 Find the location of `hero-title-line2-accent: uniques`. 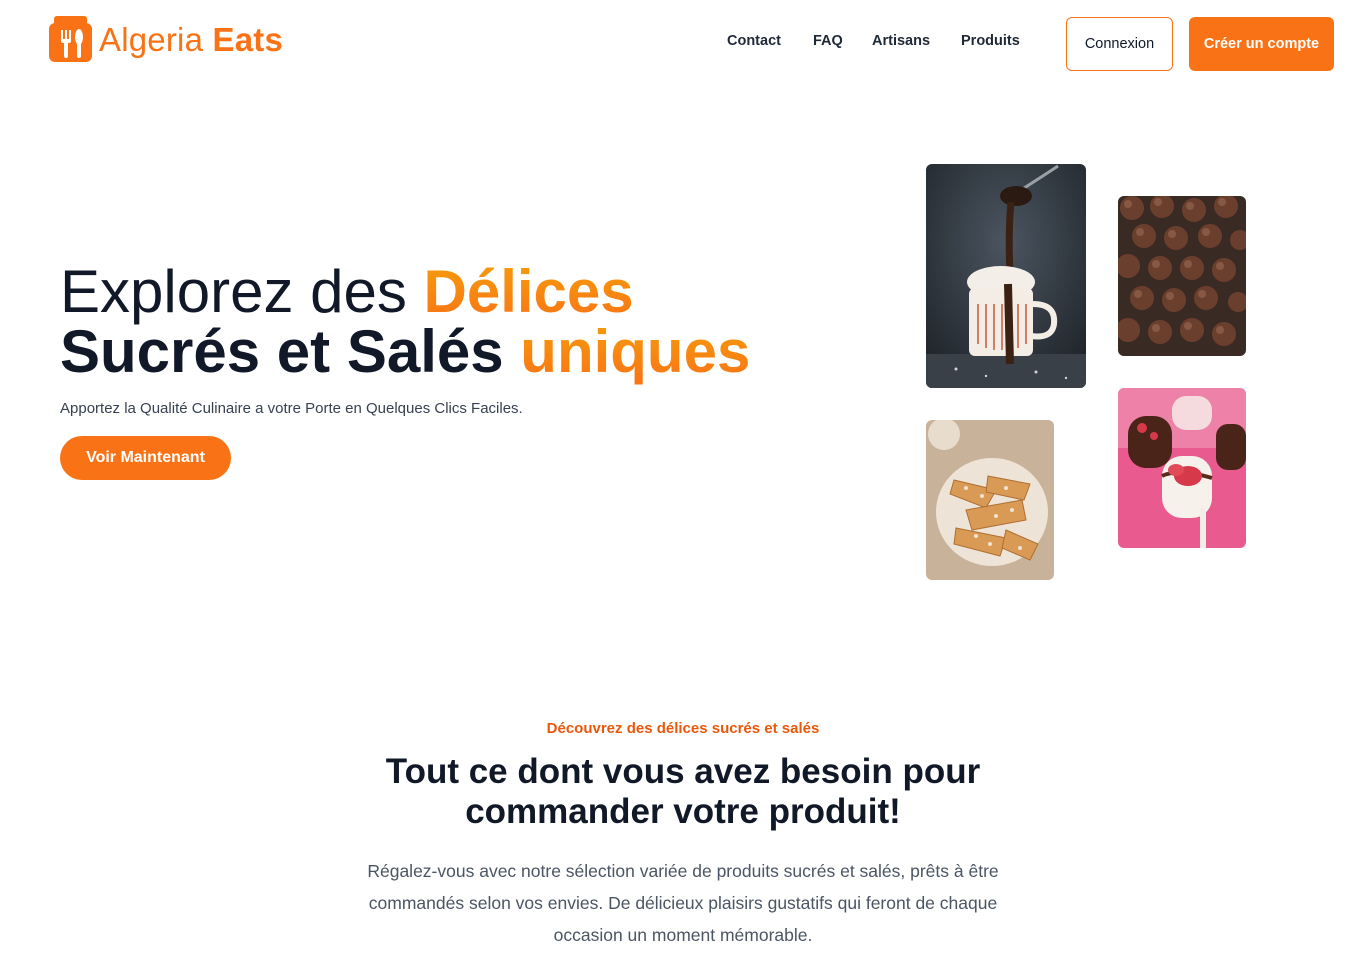

hero-title-line2-accent: uniques is located at coordinates (635, 351).